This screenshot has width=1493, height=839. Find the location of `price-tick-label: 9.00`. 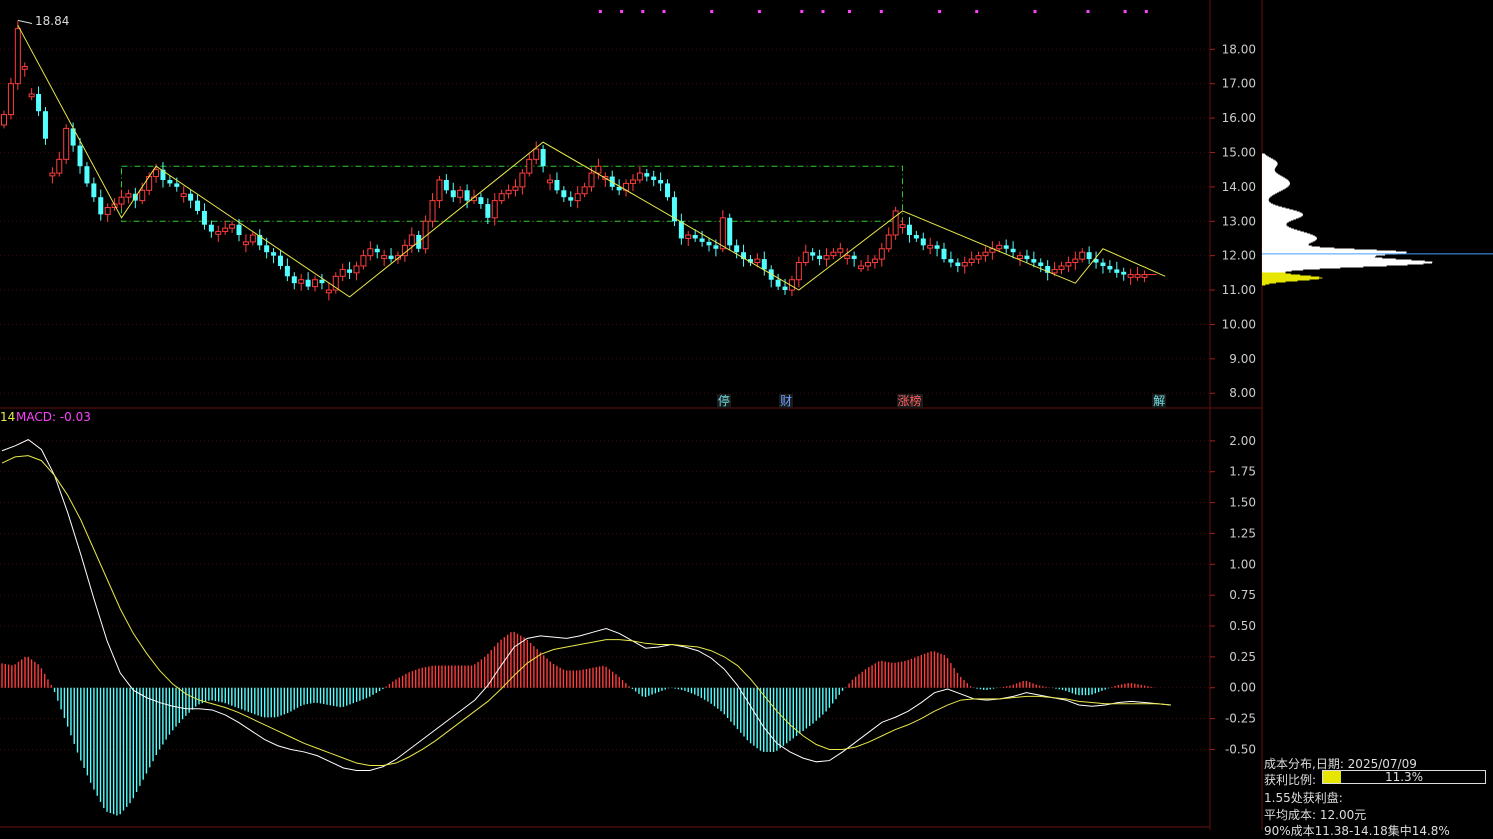

price-tick-label: 9.00 is located at coordinates (1242, 359).